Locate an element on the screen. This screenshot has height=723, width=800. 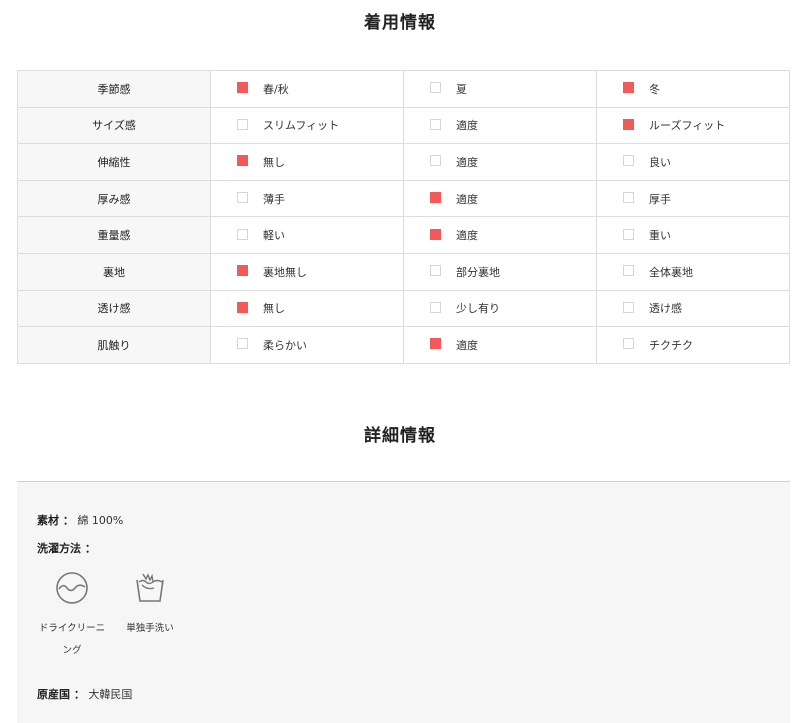
fit-row: 透け感 無し 少し有り 透け感 is located at coordinates (403, 308).